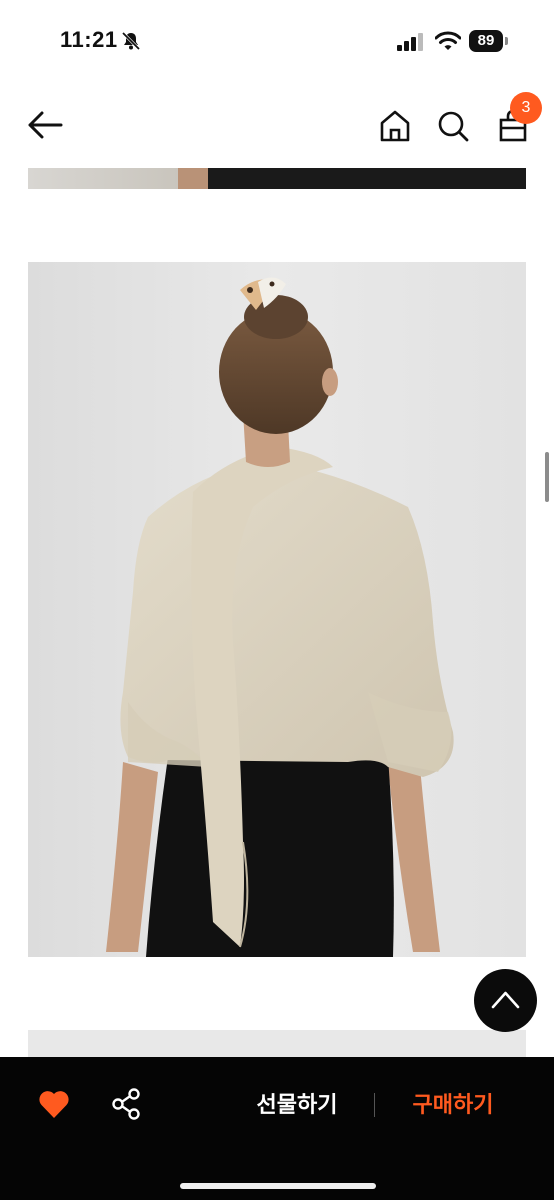  What do you see at coordinates (410, 42) in the screenshot?
I see `signal-icon` at bounding box center [410, 42].